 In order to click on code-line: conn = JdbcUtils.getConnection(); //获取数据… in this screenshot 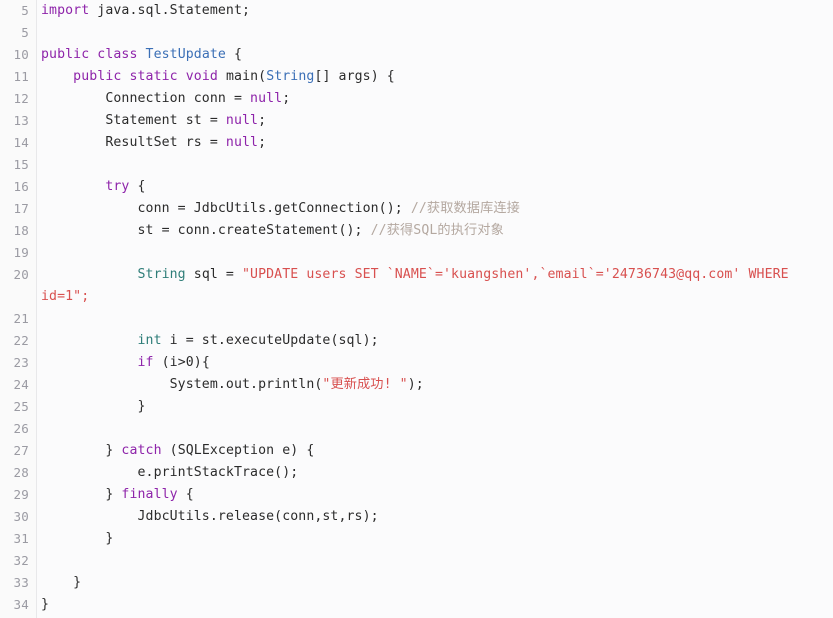, I will do `click(437, 209)`.